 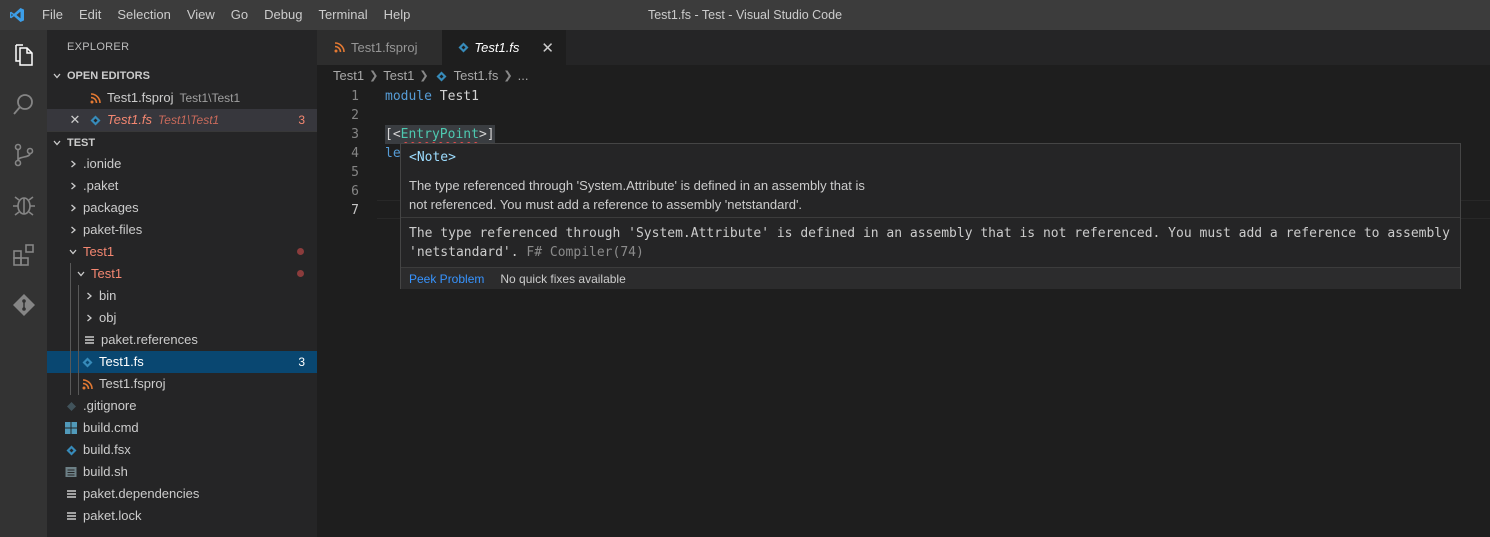 I want to click on tree-folder: obj, so click(x=182, y=318).